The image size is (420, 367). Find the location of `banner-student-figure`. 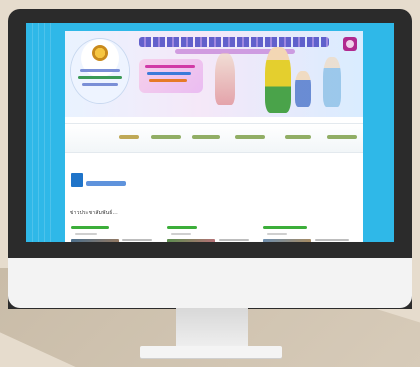

banner-student-figure is located at coordinates (278, 80).